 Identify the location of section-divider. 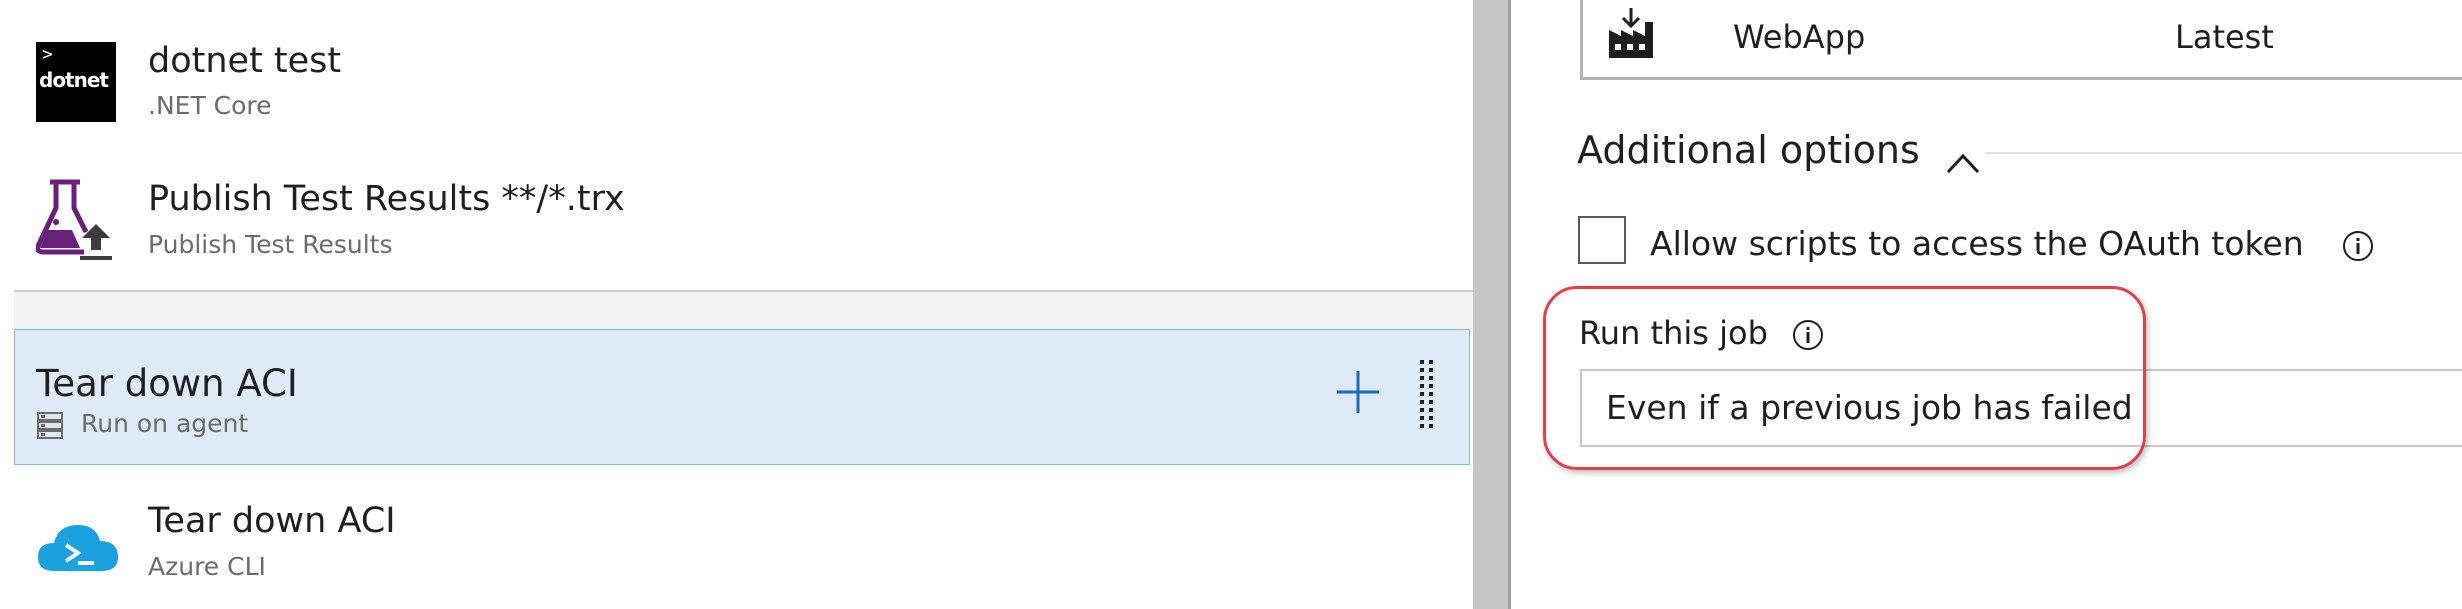
(2223, 153).